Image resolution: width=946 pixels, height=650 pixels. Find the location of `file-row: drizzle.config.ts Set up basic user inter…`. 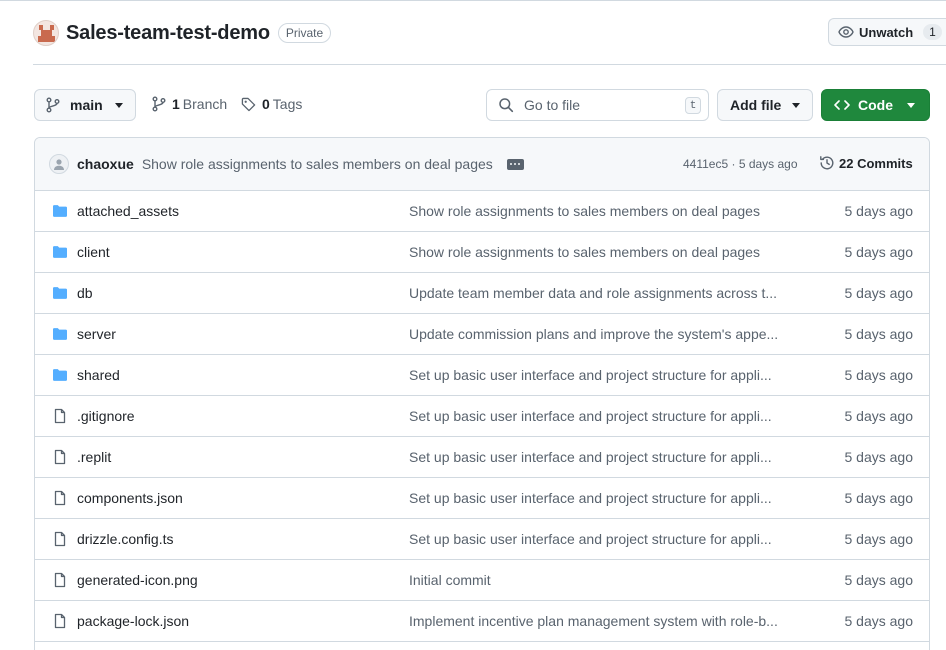

file-row: drizzle.config.ts Set up basic user inter… is located at coordinates (482, 539).